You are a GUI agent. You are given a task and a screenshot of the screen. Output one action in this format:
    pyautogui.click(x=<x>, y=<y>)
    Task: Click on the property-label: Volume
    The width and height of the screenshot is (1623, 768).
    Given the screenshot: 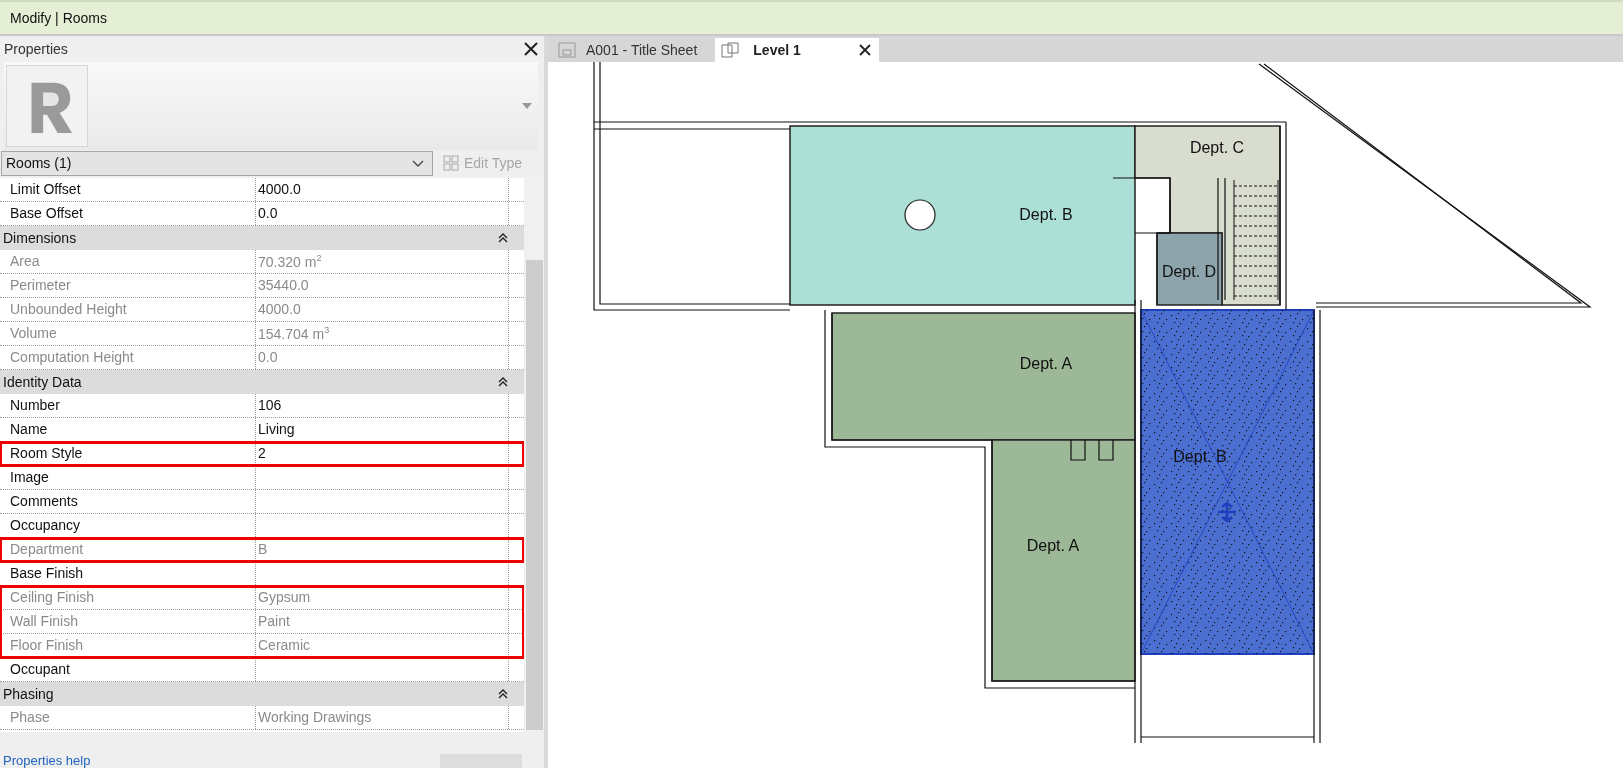 What is the action you would take?
    pyautogui.click(x=128, y=333)
    